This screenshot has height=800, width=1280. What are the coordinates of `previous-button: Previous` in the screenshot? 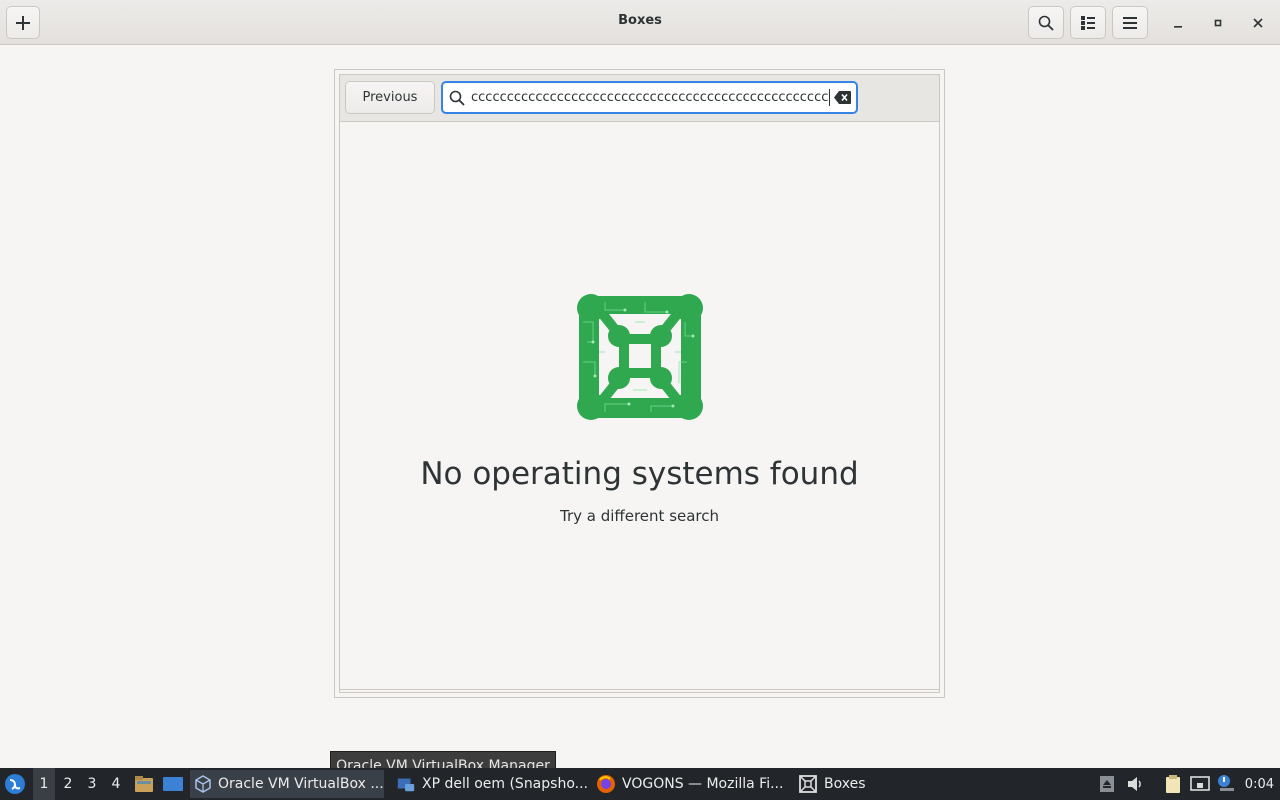 It's located at (390, 97).